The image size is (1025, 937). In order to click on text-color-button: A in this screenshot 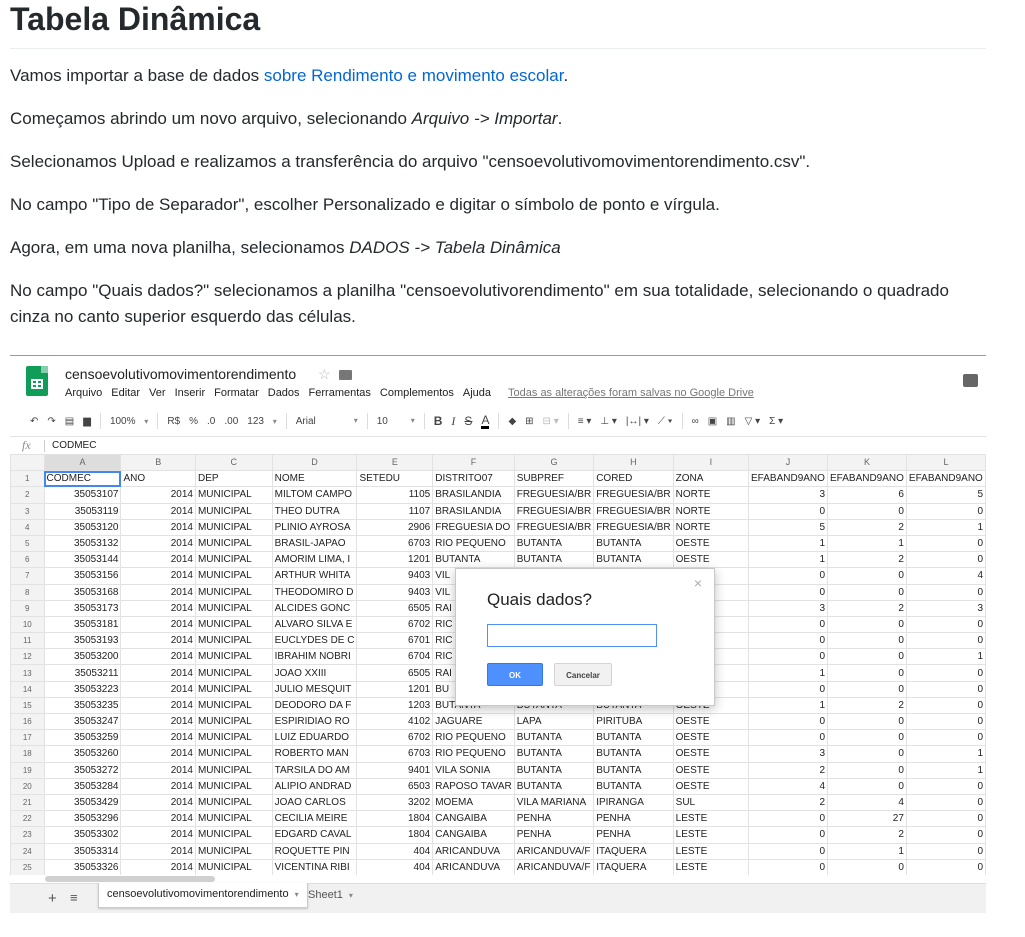, I will do `click(485, 421)`.